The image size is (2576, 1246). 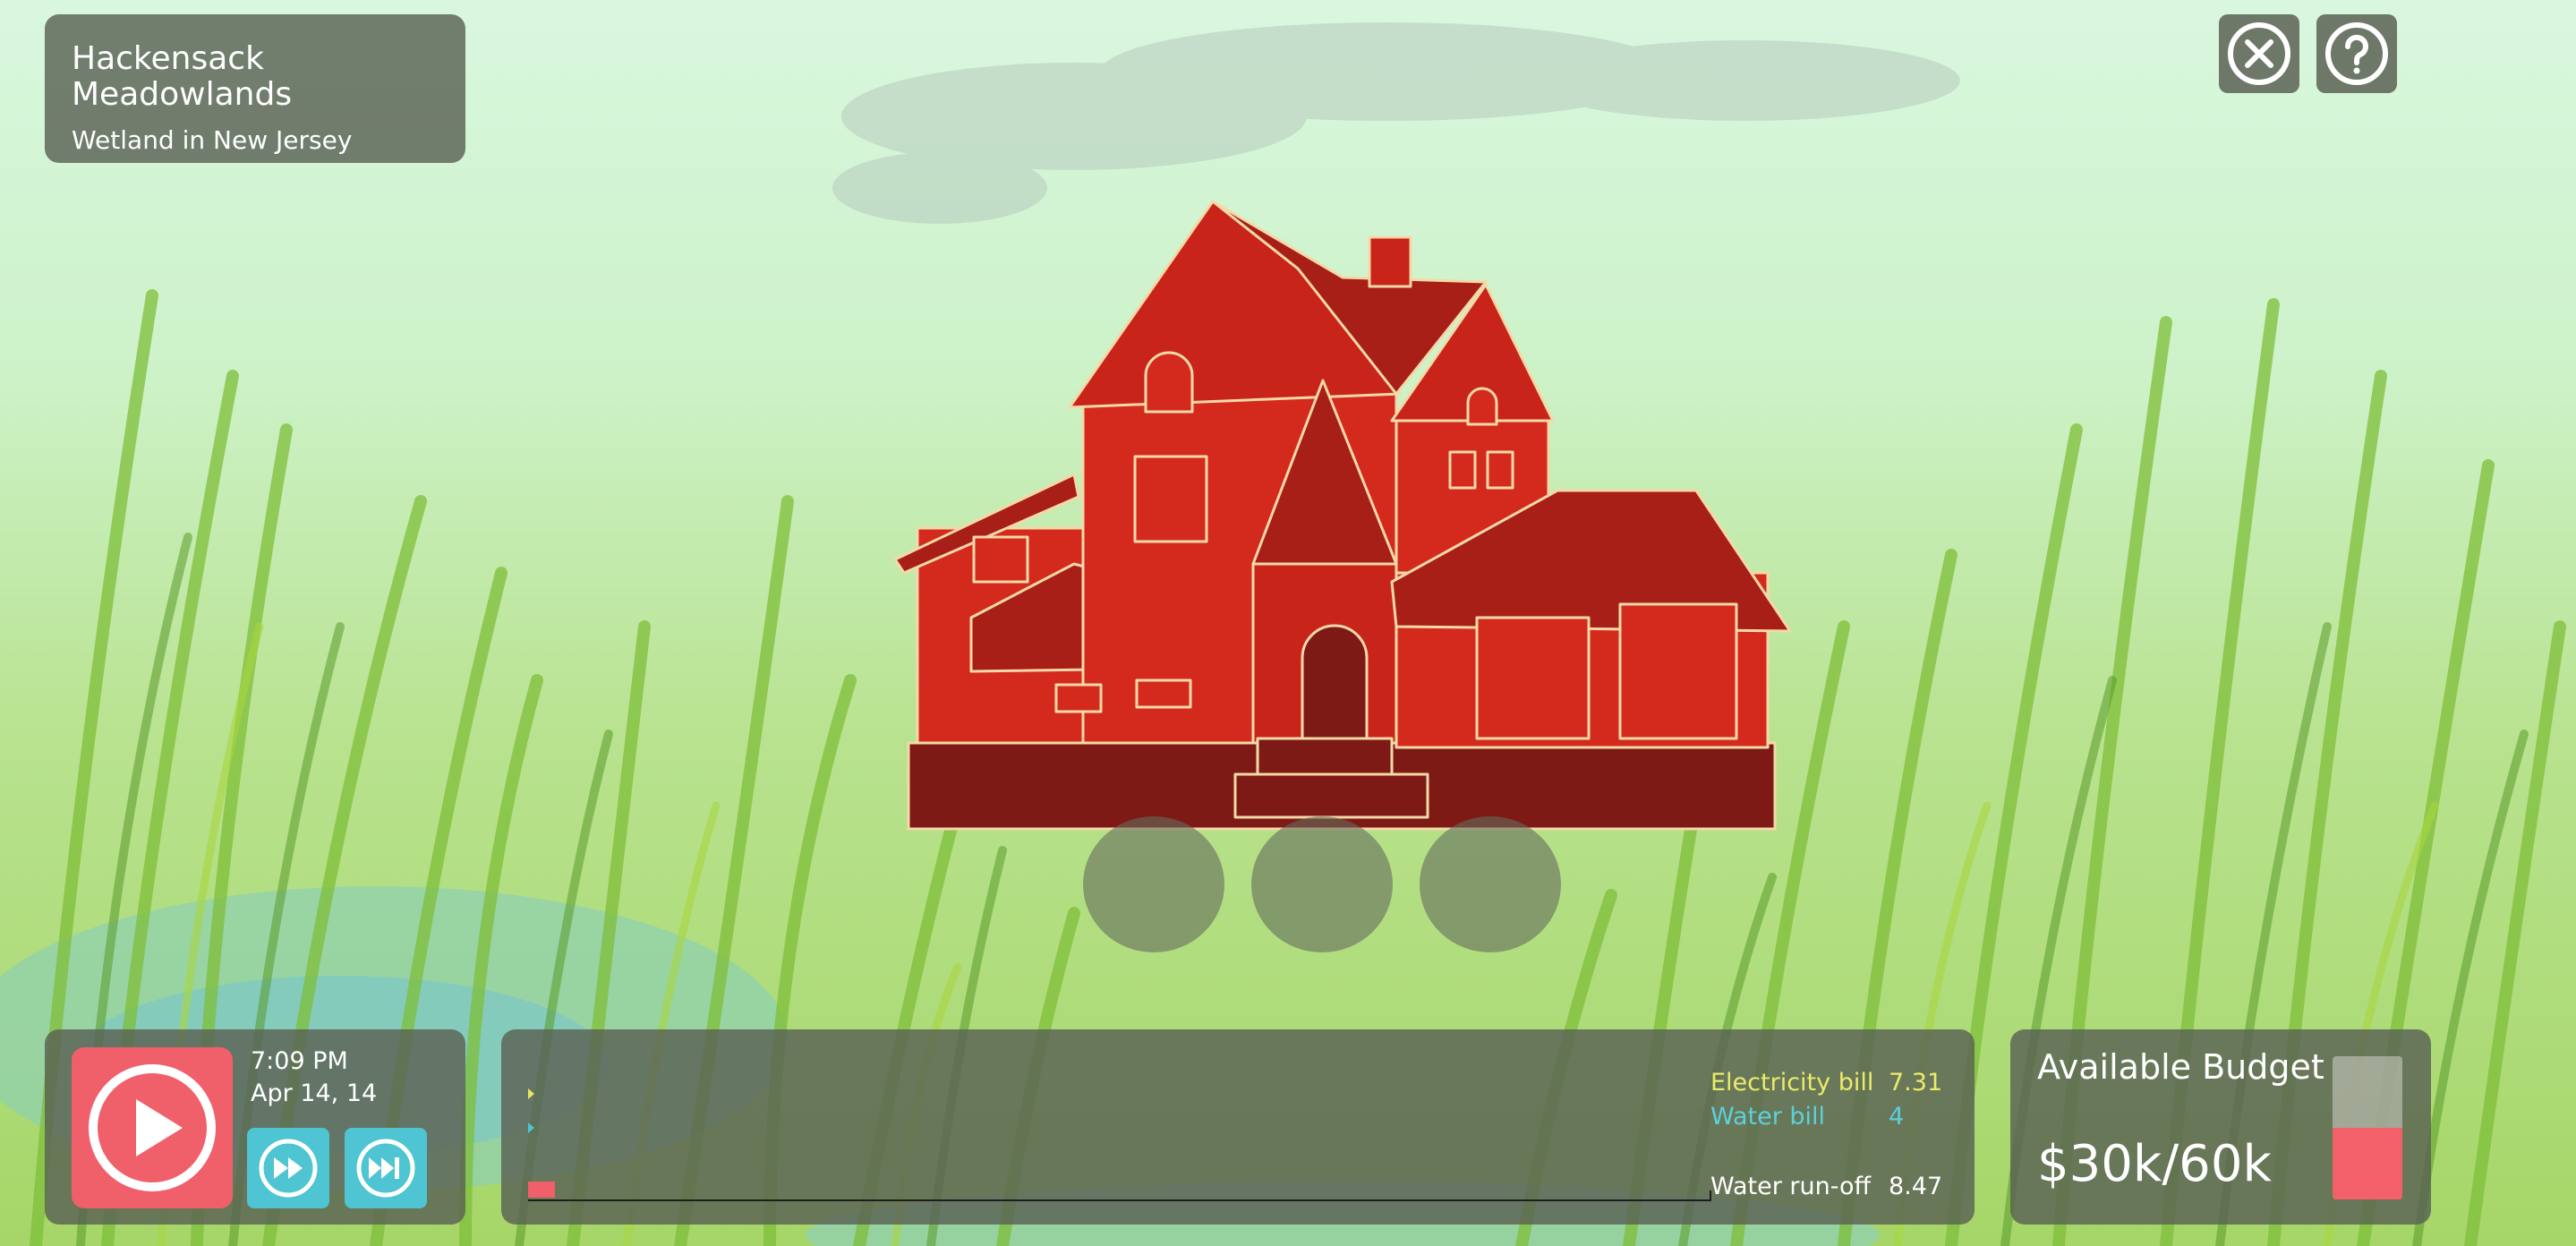 What do you see at coordinates (2220, 1127) in the screenshot?
I see `budget-panel: Available Budget $30k/60k` at bounding box center [2220, 1127].